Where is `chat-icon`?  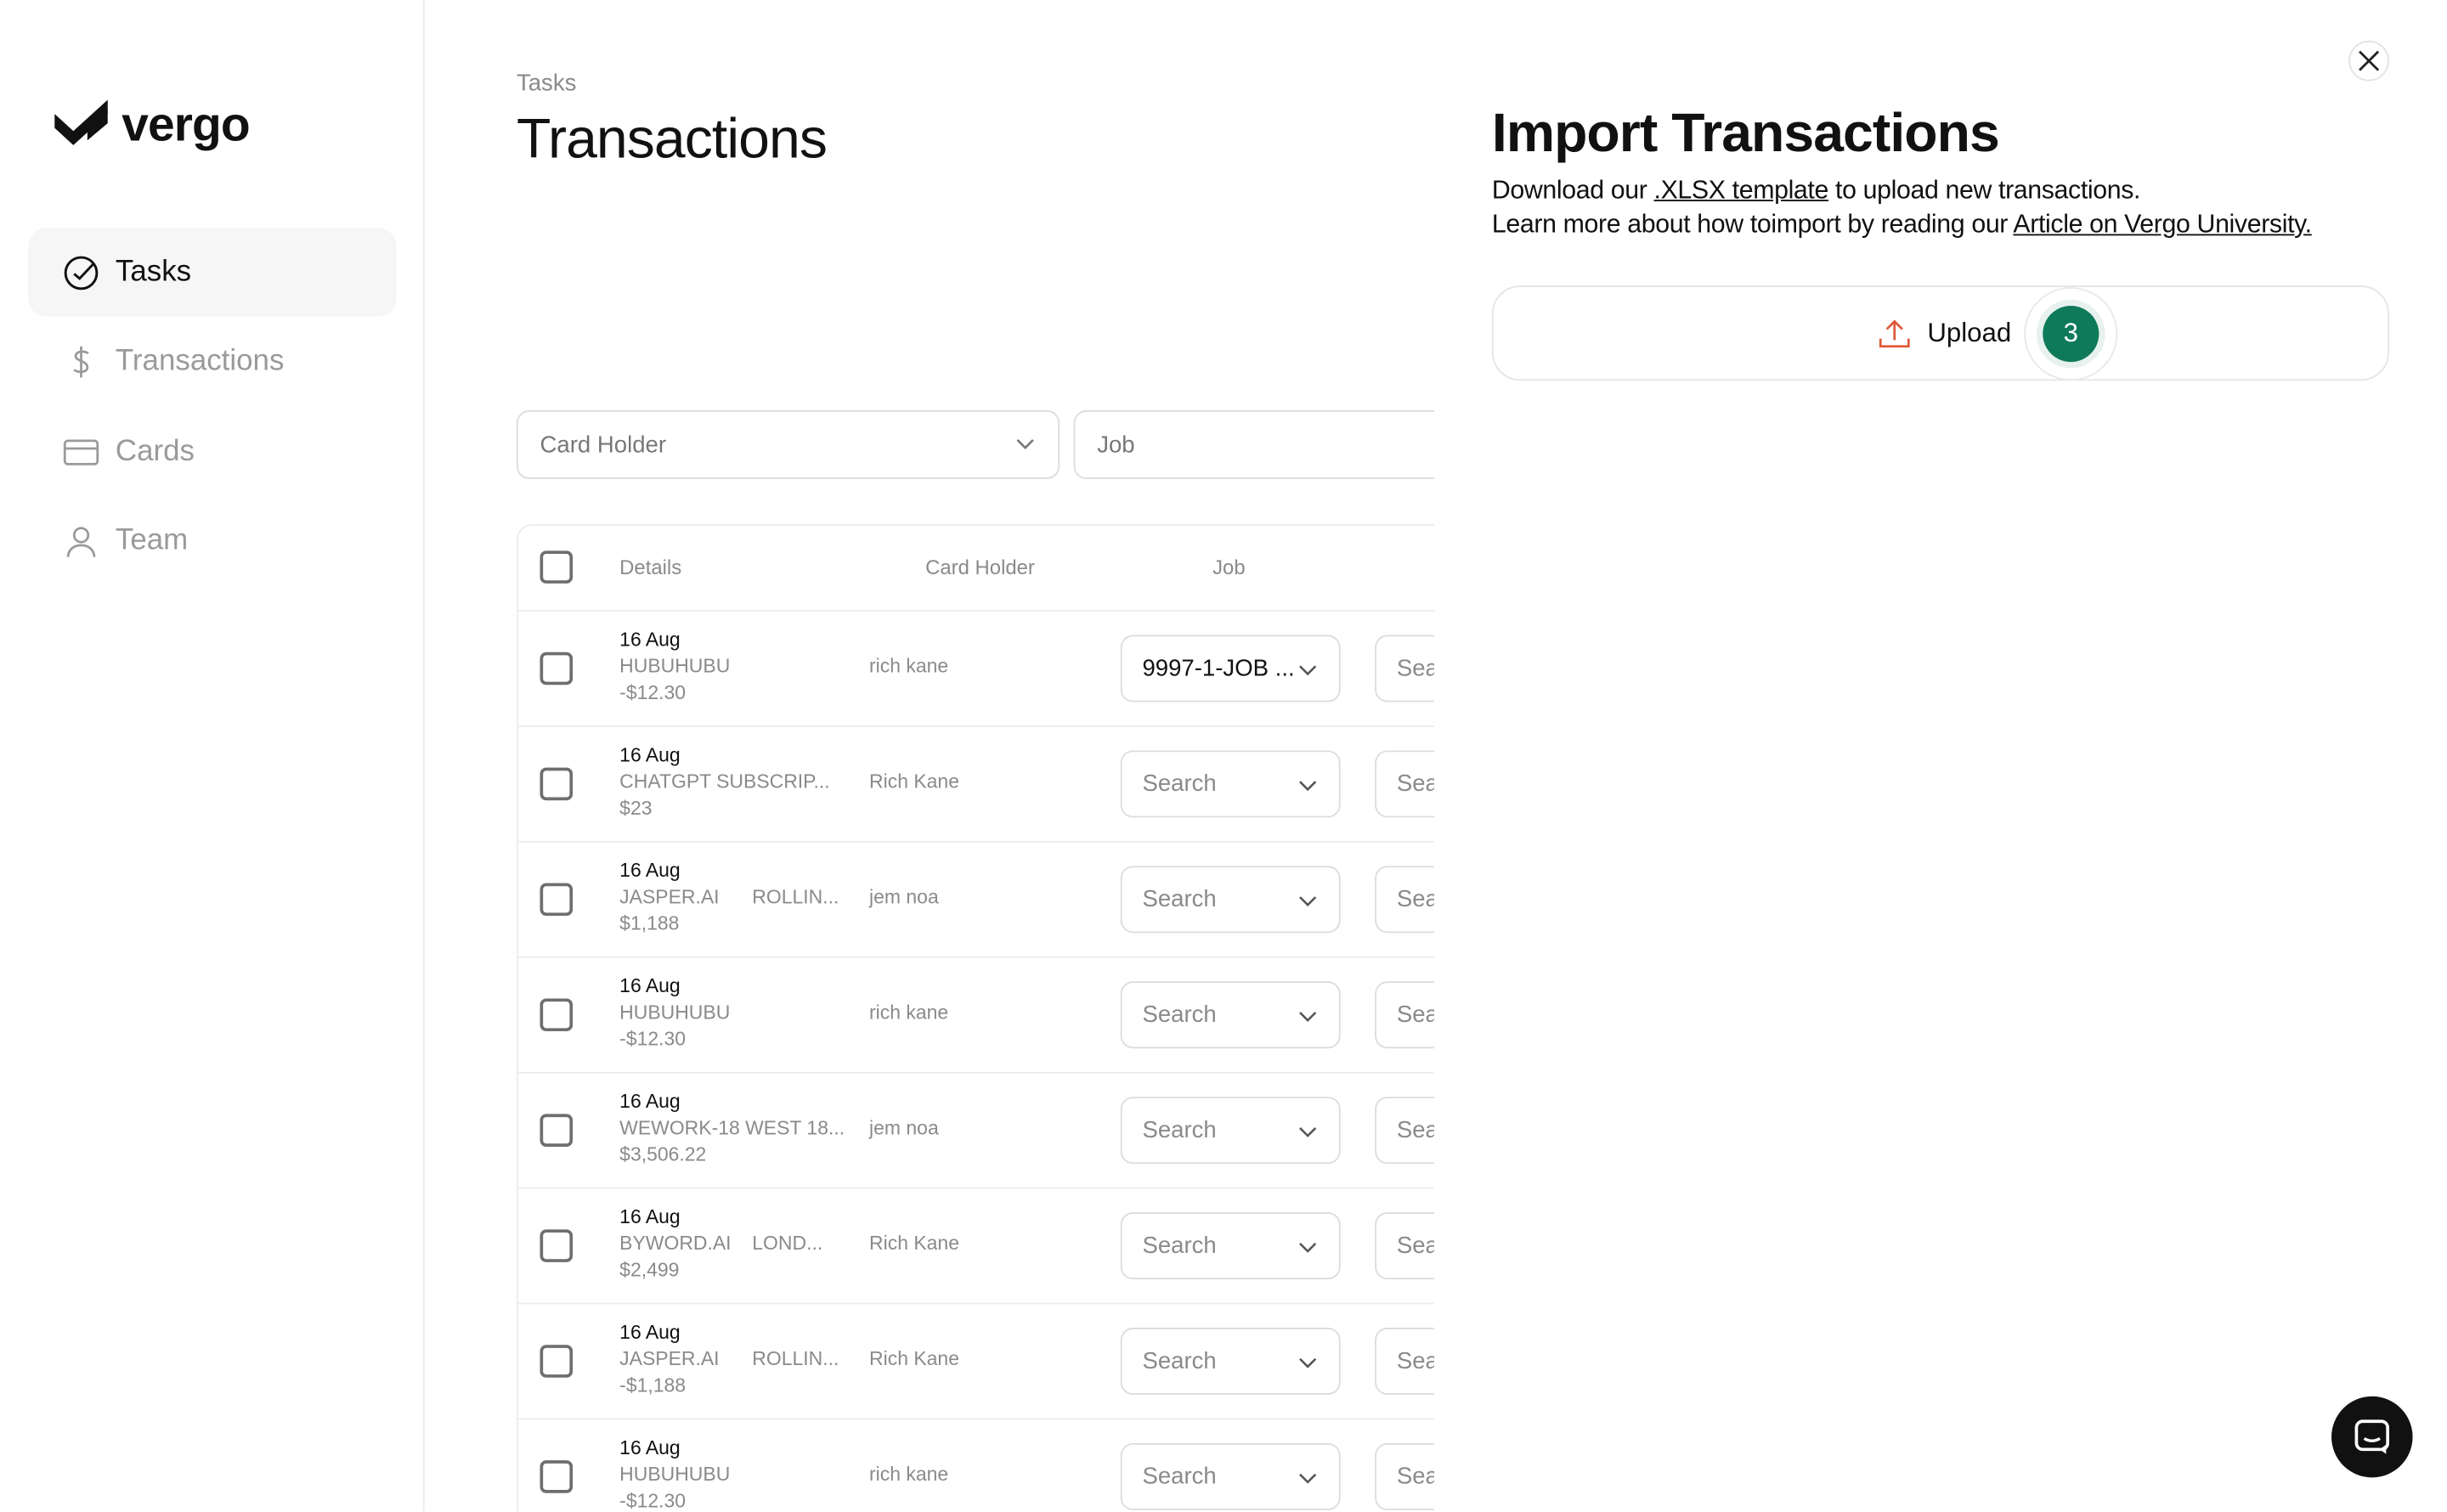
chat-icon is located at coordinates (2371, 1436).